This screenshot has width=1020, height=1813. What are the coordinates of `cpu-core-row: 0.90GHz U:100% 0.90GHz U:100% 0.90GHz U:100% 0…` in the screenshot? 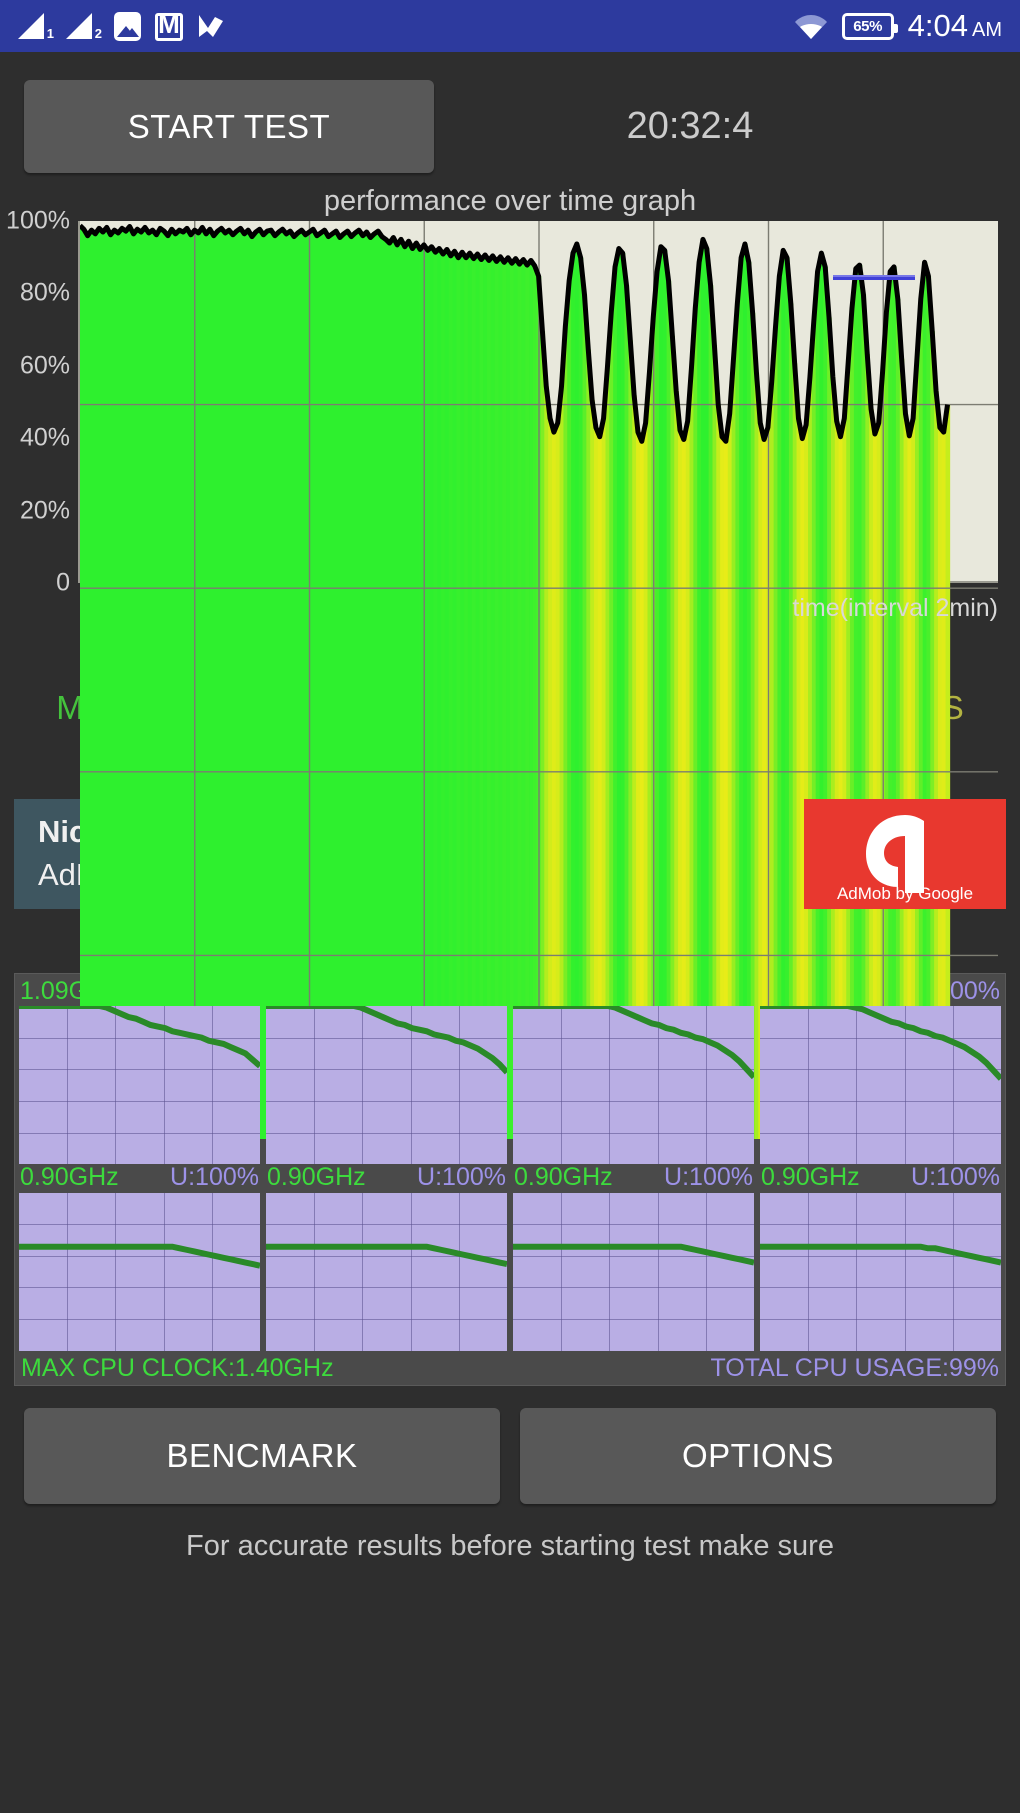 It's located at (510, 1257).